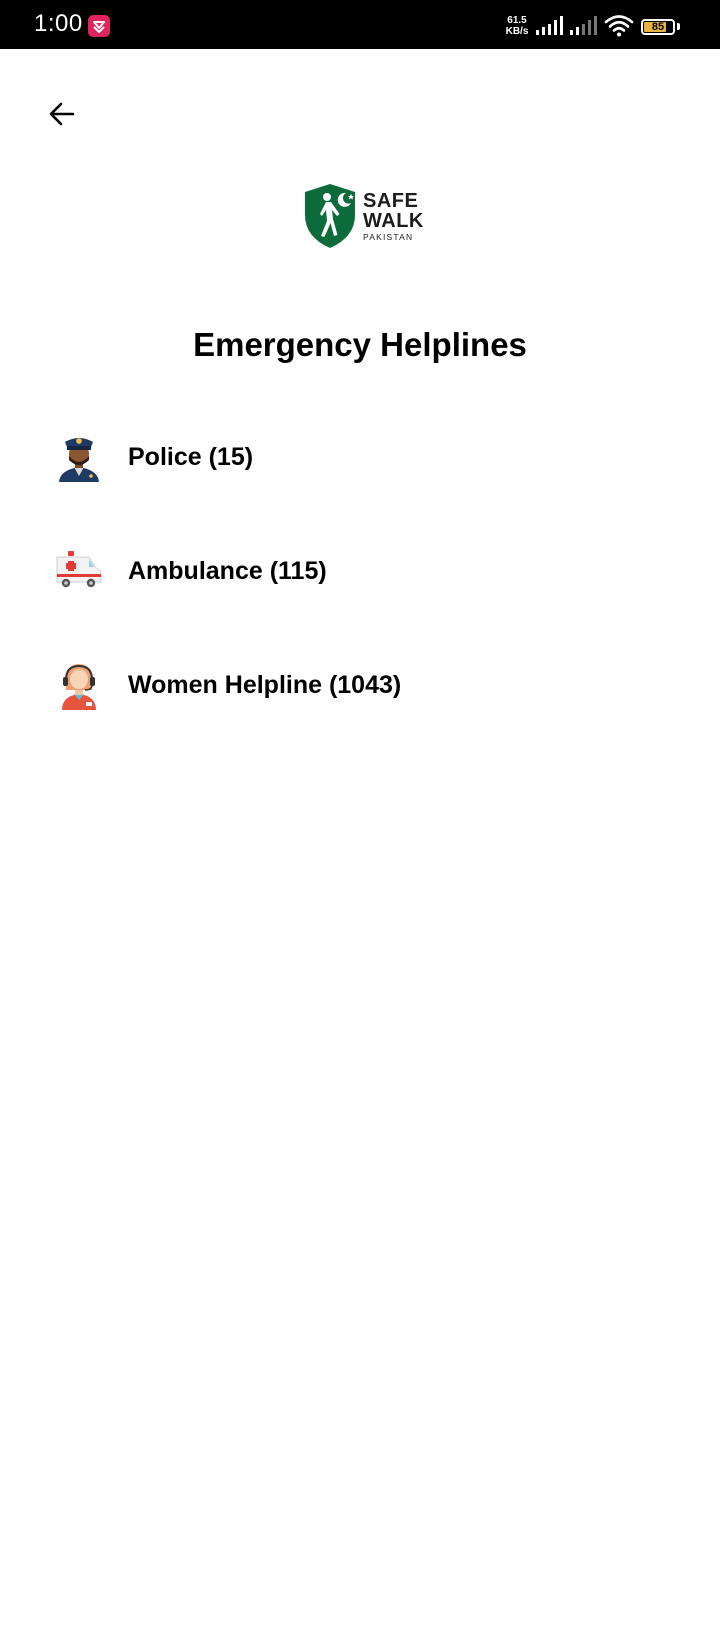 Image resolution: width=720 pixels, height=1650 pixels. Describe the element at coordinates (583, 25) in the screenshot. I see `cell-signal-2-icon` at that location.